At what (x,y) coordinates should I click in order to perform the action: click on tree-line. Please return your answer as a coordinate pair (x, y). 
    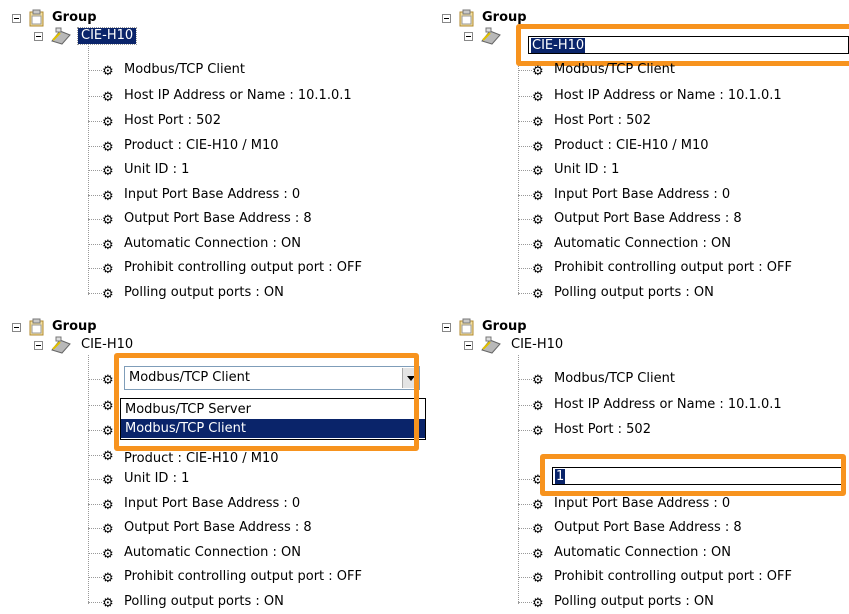
    Looking at the image, I should click on (518, 180).